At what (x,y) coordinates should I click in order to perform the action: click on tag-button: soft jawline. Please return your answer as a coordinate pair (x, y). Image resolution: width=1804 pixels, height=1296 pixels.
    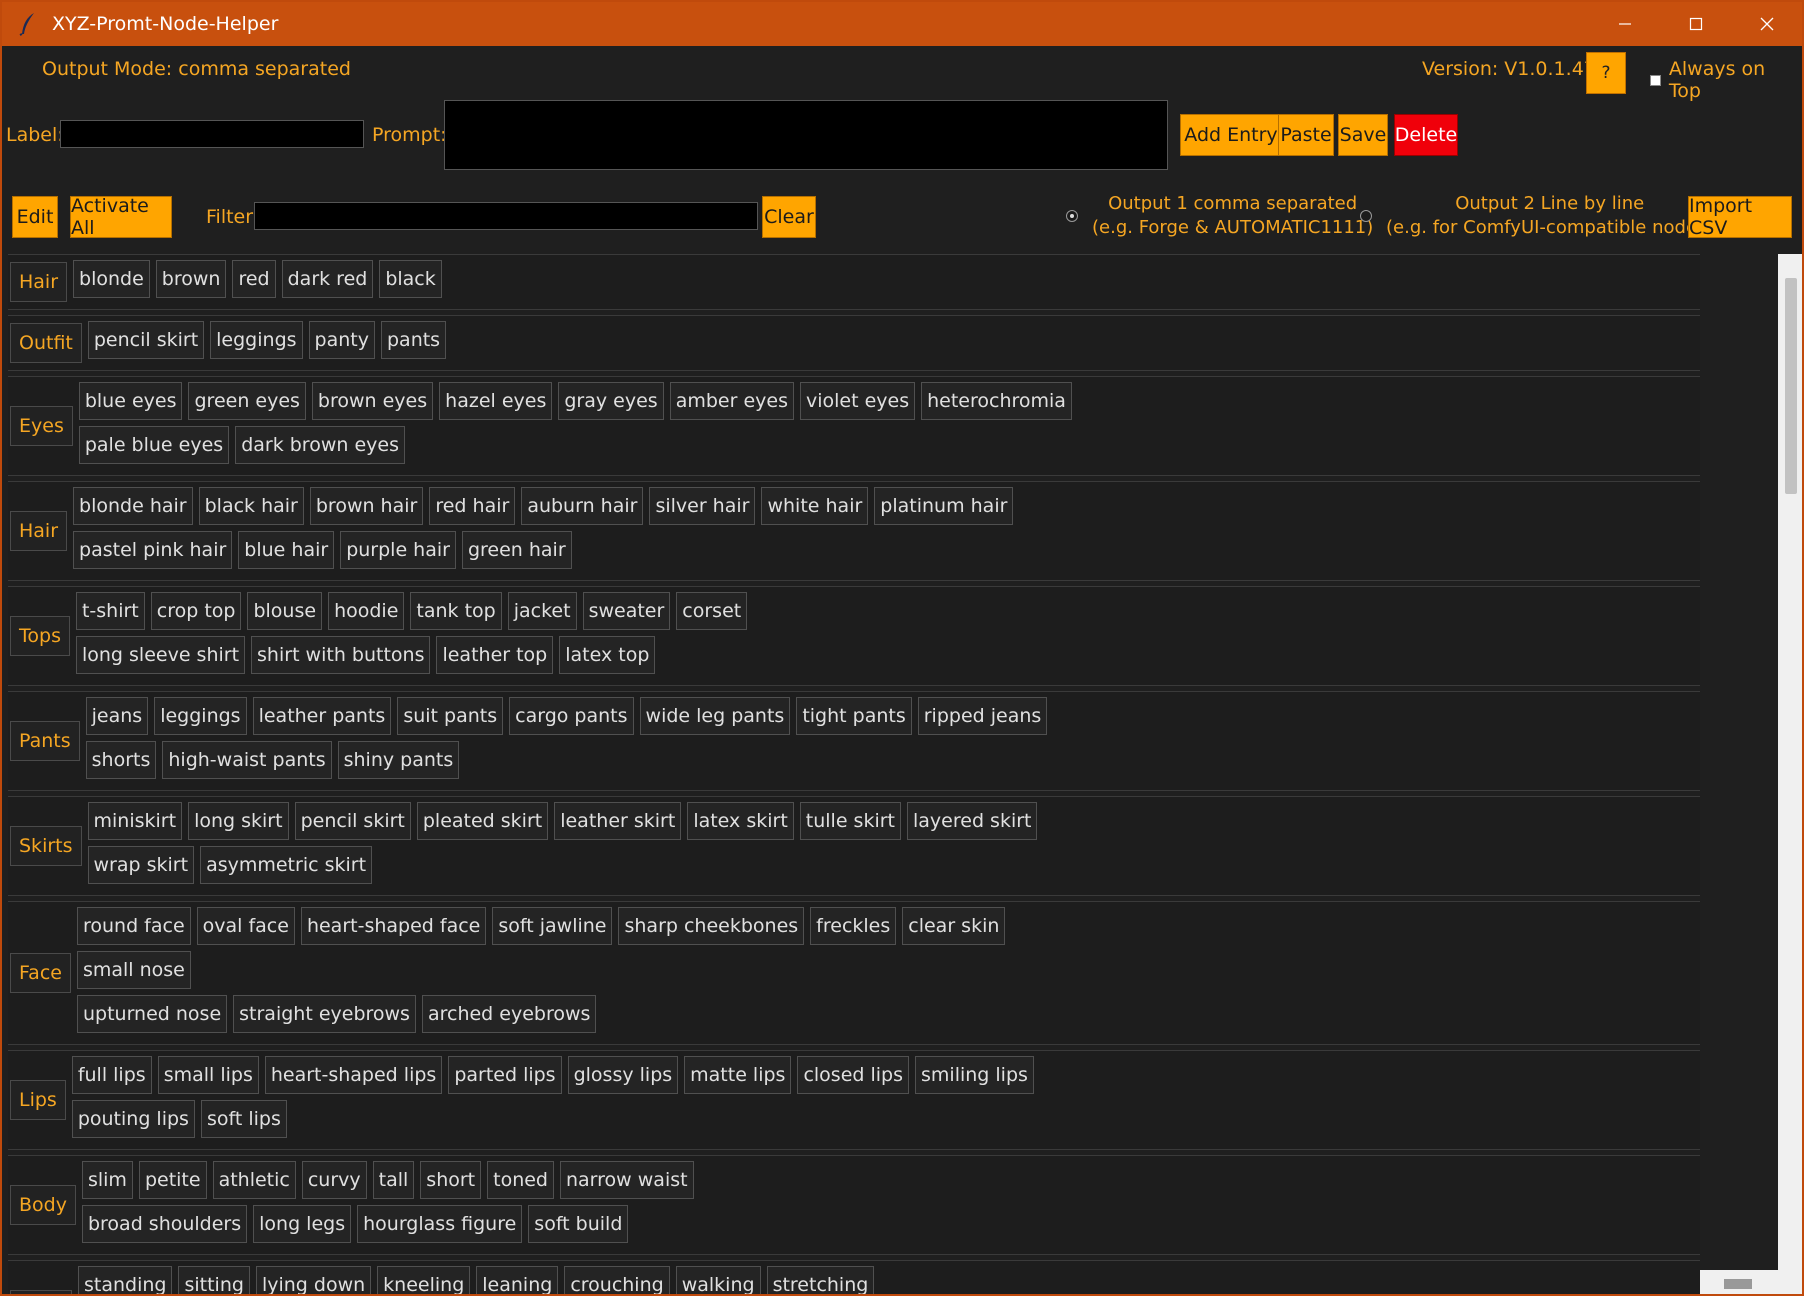
    Looking at the image, I should click on (552, 926).